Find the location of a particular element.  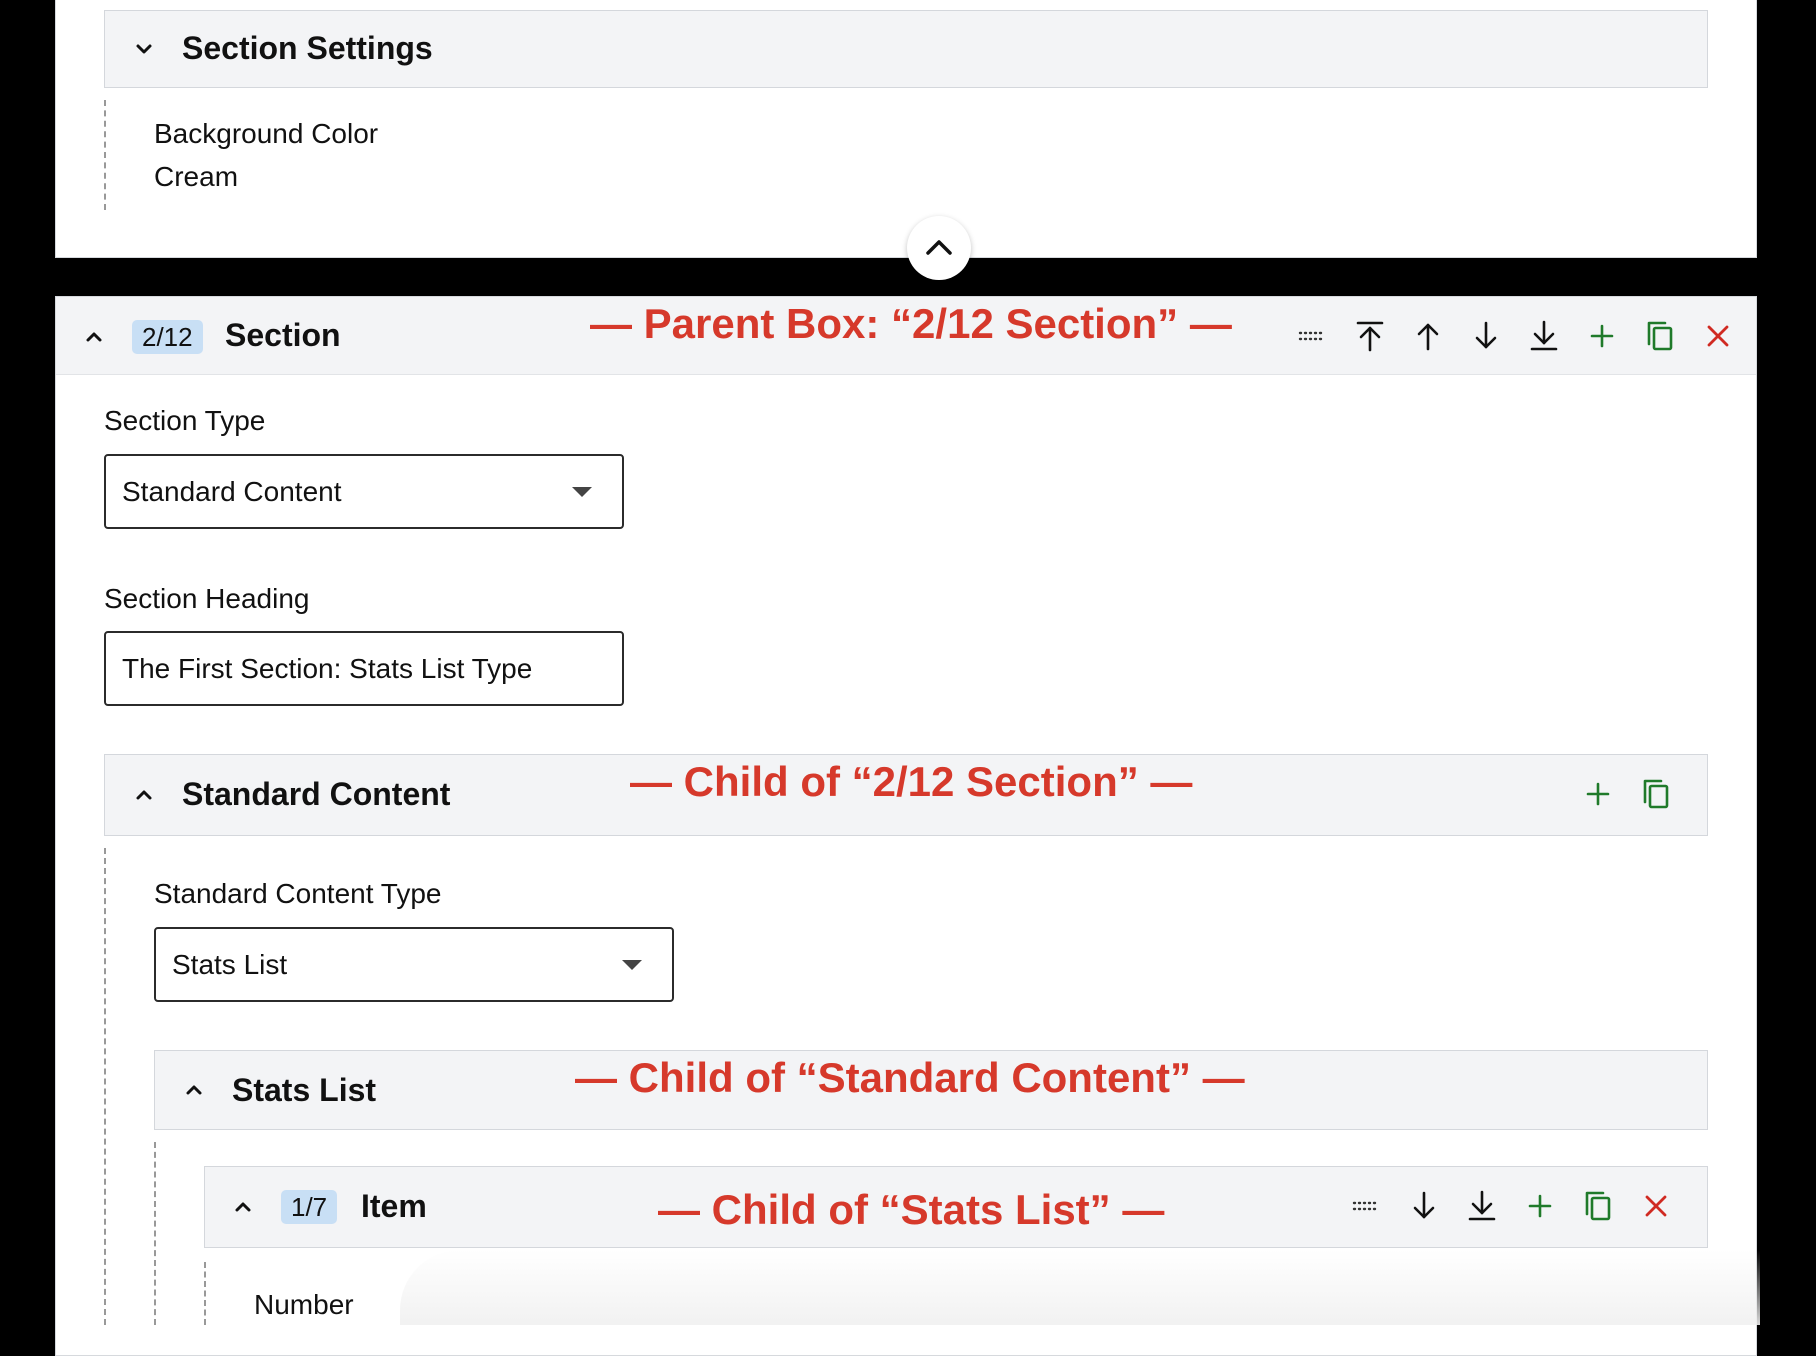

annotation-child-of-section: — Child of “2/12 Section” — is located at coordinates (911, 781).